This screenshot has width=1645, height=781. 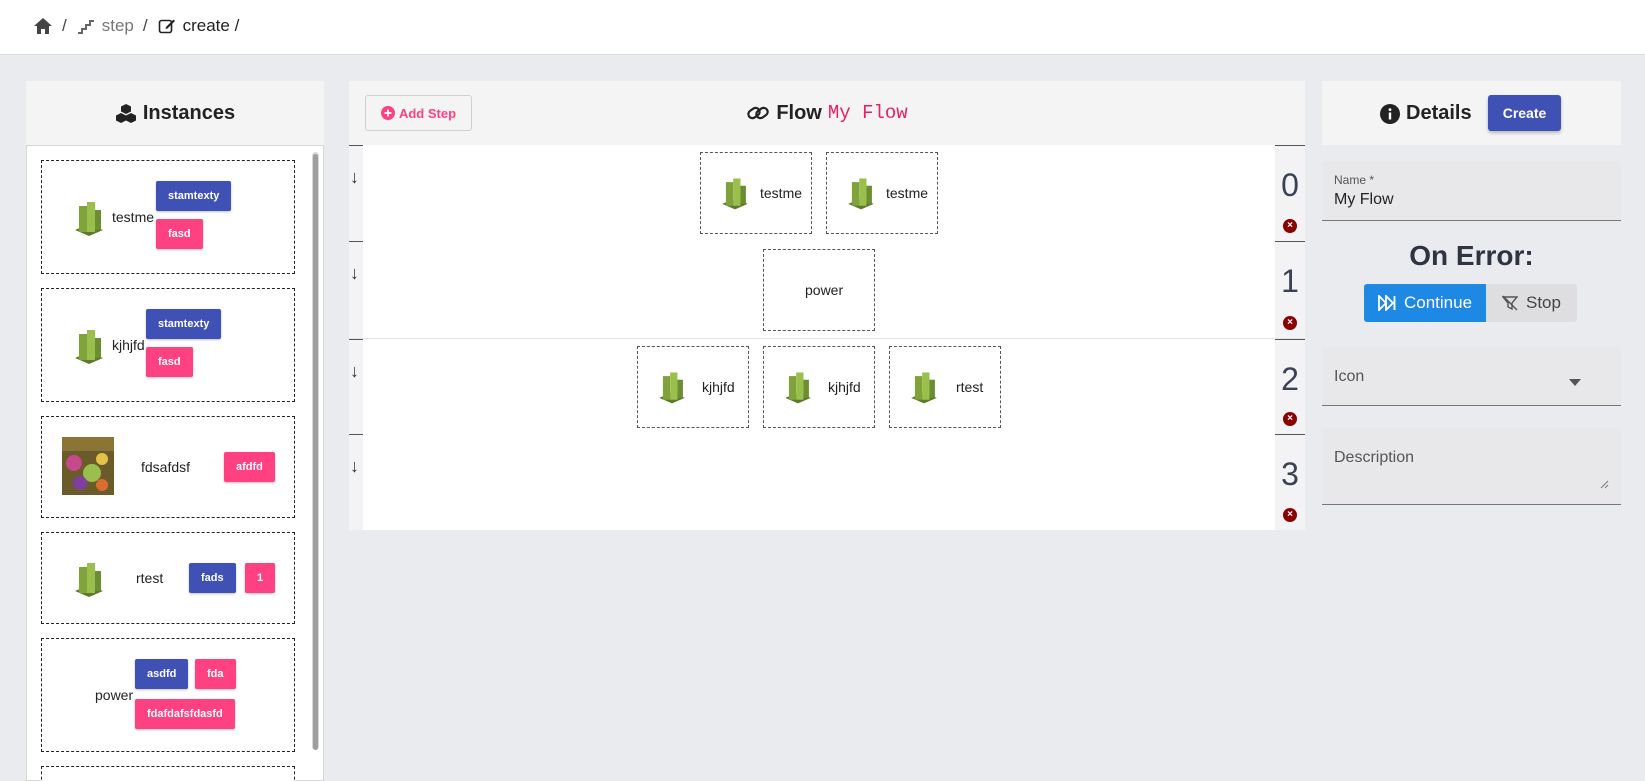 I want to click on description-placeholder: Description, so click(x=1374, y=457).